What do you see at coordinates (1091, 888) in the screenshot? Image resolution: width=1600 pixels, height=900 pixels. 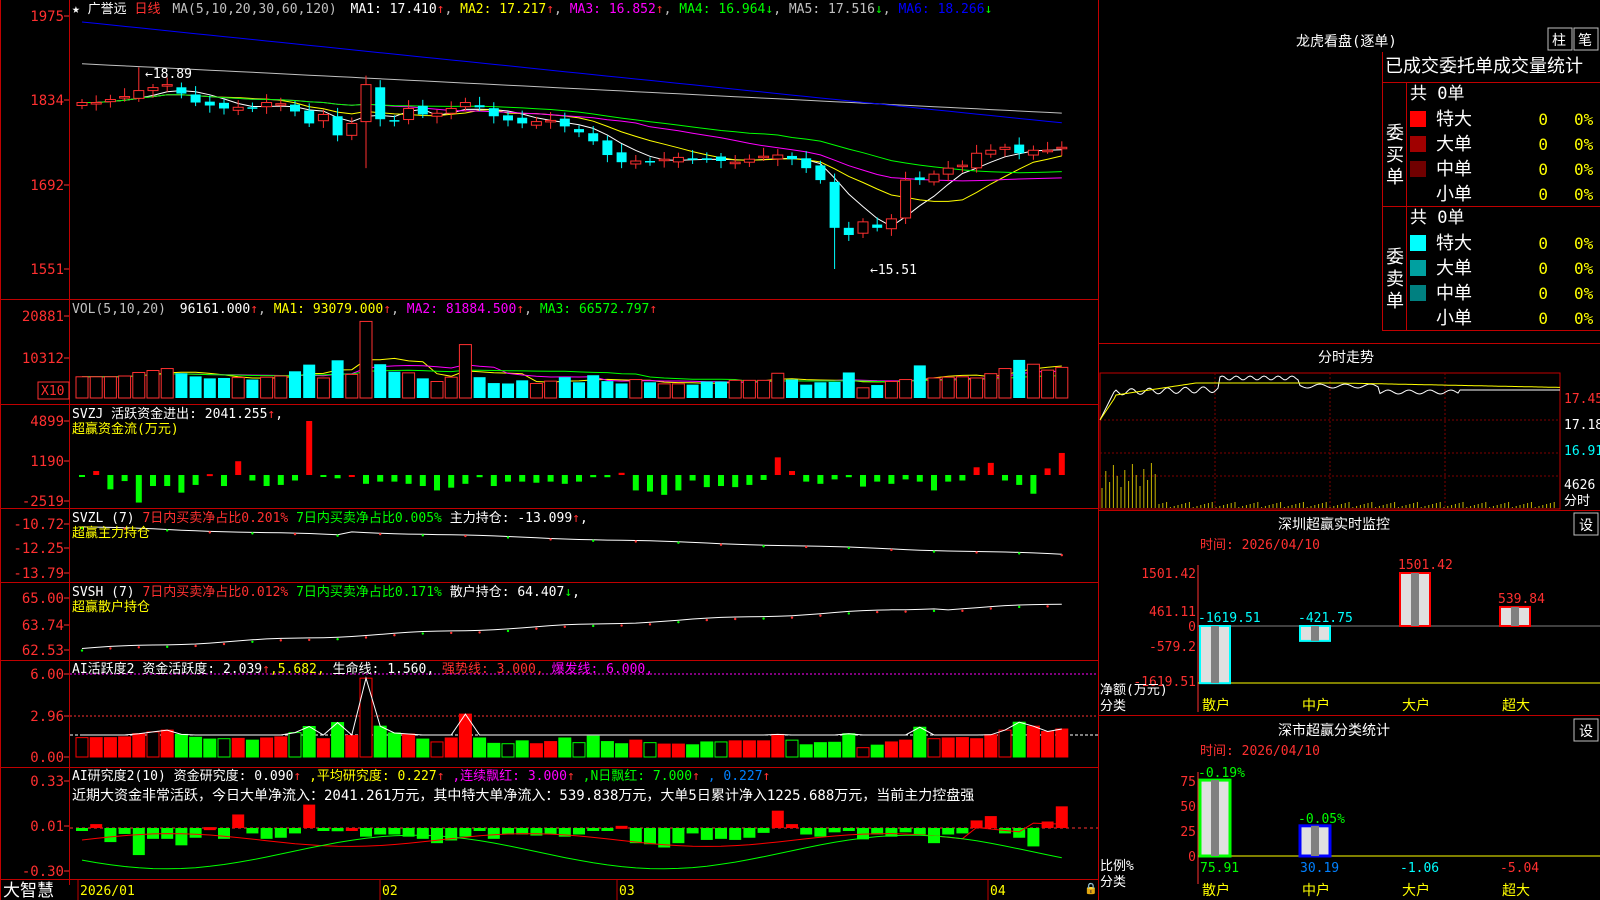 I see `lock-icon: 🔒` at bounding box center [1091, 888].